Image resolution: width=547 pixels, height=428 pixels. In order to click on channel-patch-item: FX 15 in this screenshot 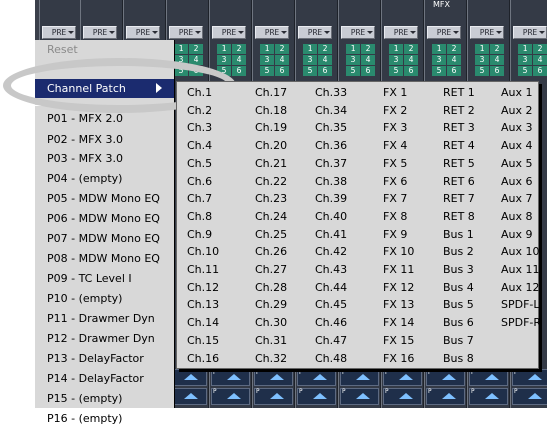, I will do `click(398, 340)`.